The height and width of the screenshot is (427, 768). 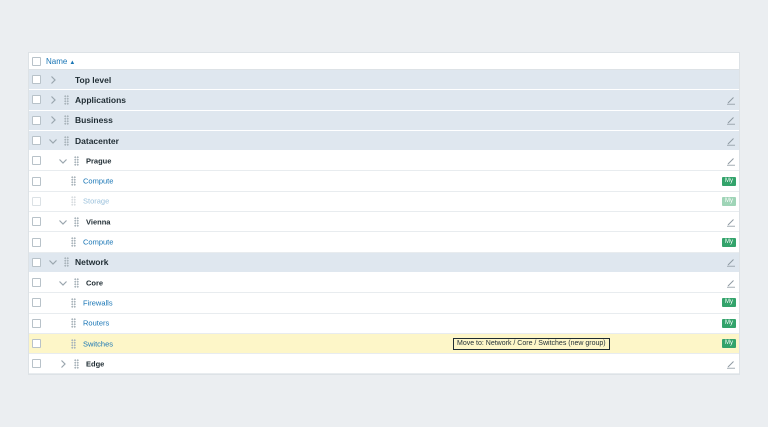 What do you see at coordinates (384, 141) in the screenshot?
I see `group-row: Datacenter` at bounding box center [384, 141].